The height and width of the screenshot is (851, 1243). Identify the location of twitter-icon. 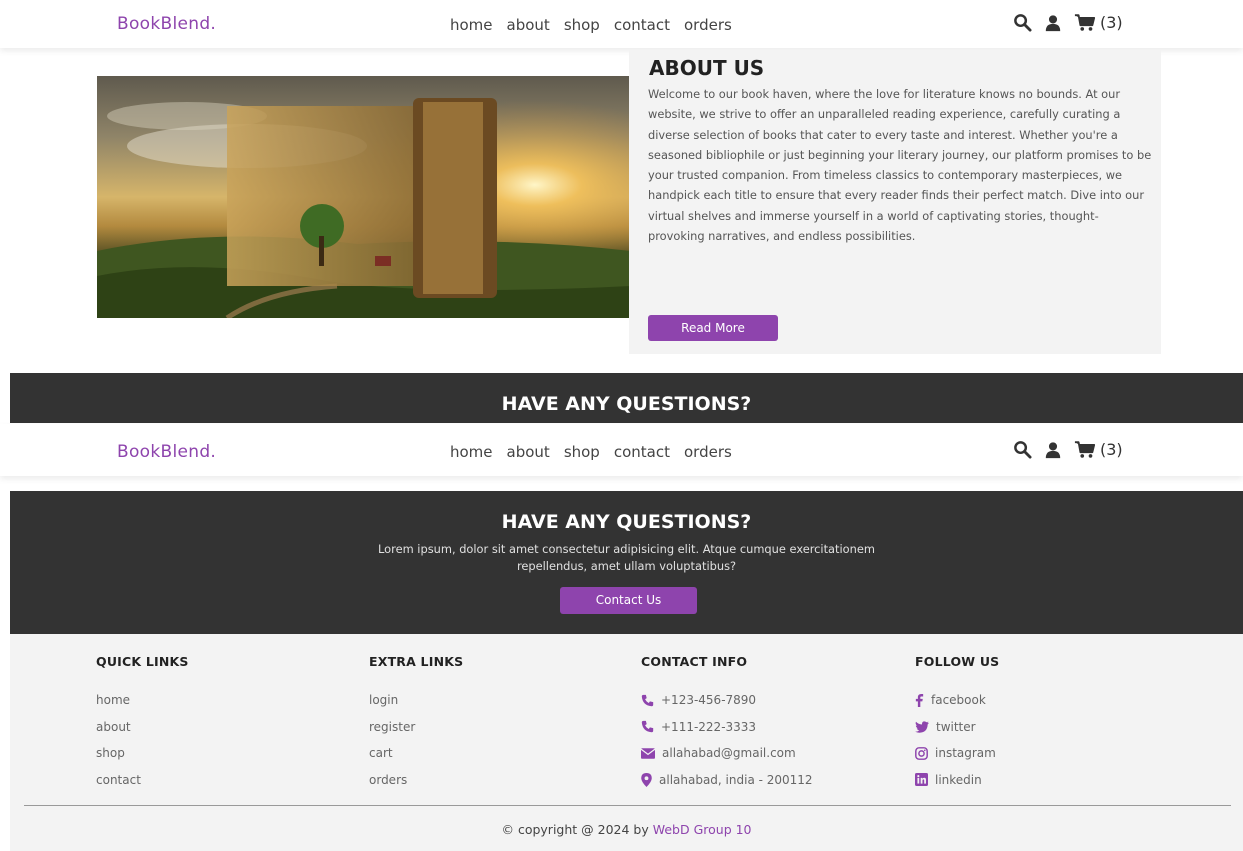
(922, 727).